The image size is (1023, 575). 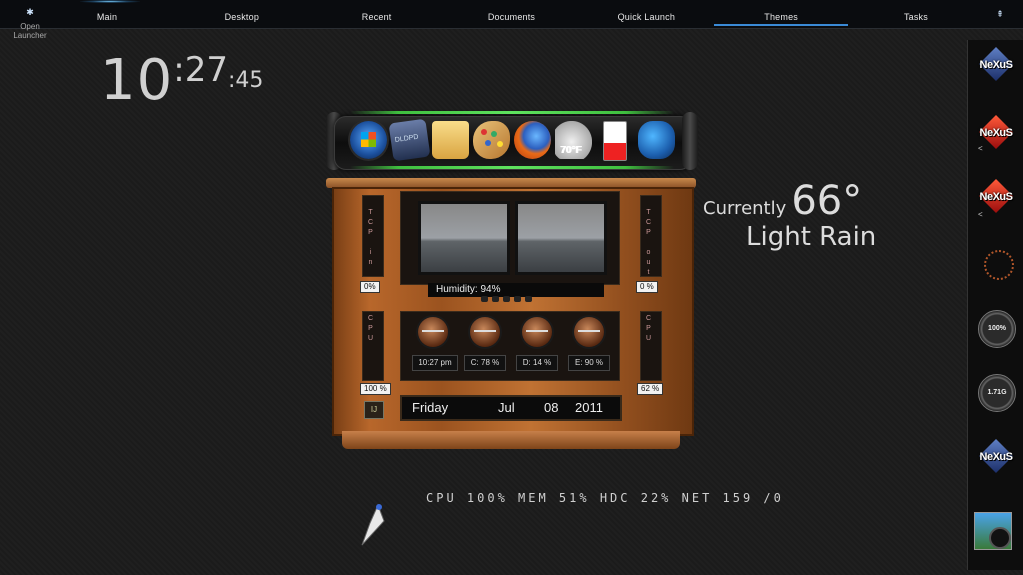 I want to click on tab-recent: Recent, so click(x=377, y=19).